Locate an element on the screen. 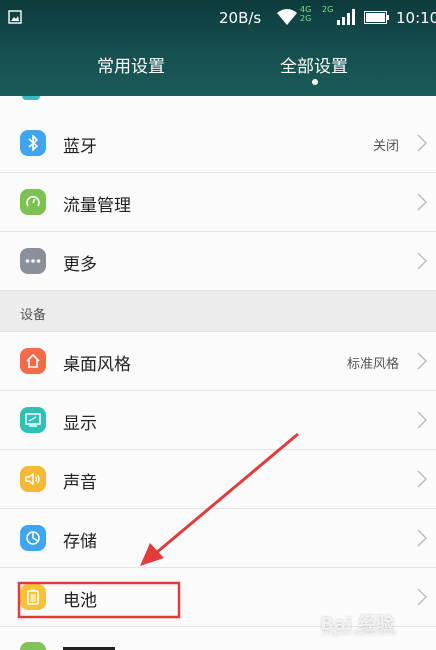  network-type-indicator: 4G 2G 2G is located at coordinates (317, 17).